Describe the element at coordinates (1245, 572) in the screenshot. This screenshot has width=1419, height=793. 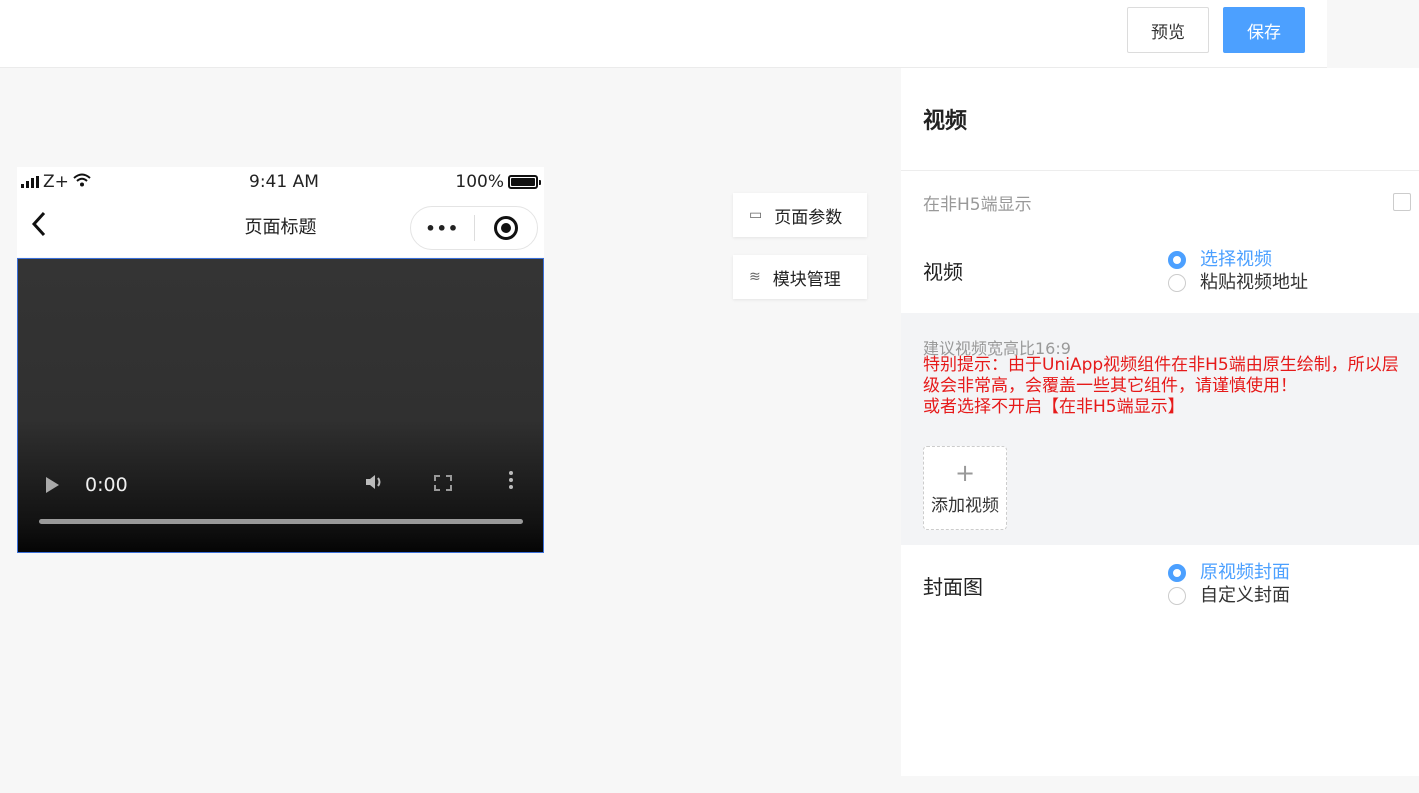
I see `radio-original-cover-label: 原视频封面` at that location.